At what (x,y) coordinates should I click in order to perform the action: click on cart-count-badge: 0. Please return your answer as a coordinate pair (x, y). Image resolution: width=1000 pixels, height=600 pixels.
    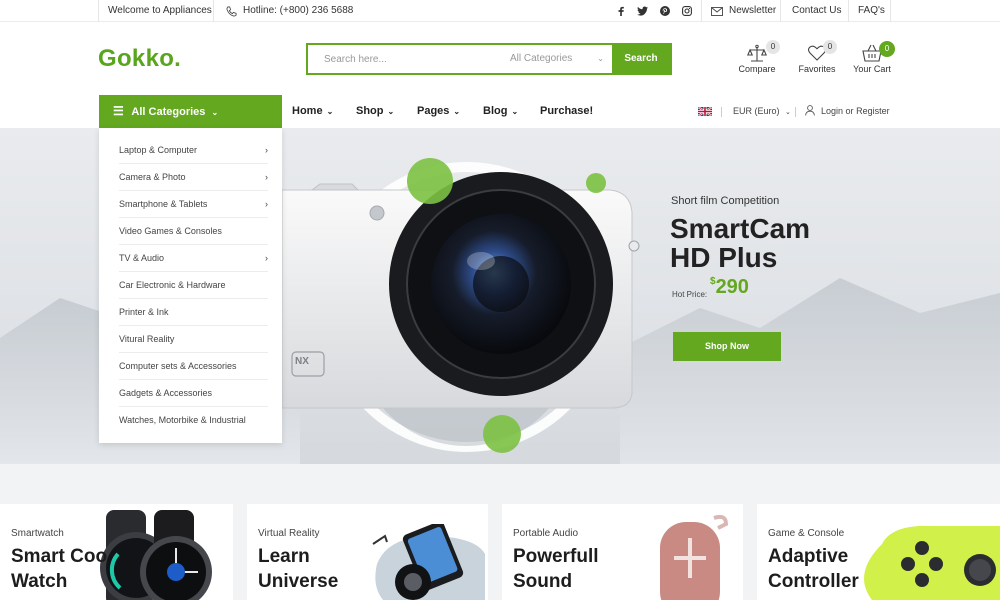
    Looking at the image, I should click on (887, 49).